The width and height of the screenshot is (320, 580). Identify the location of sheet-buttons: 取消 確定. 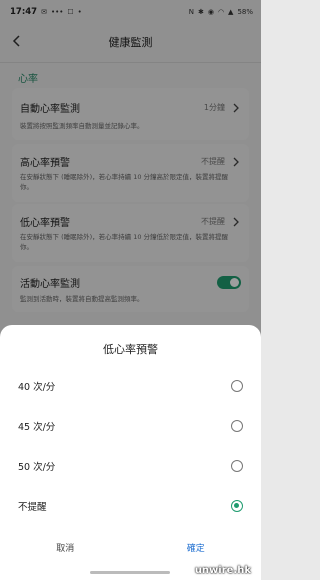
(130, 547).